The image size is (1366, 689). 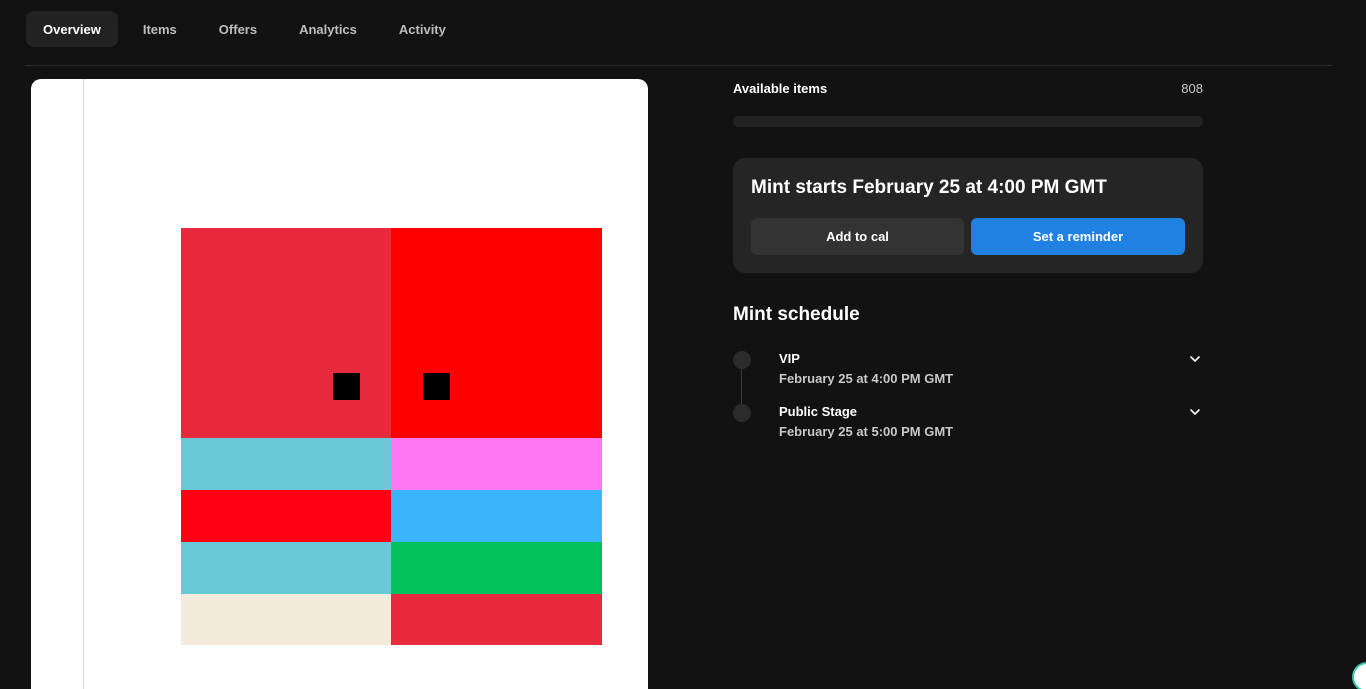 I want to click on tab-analytics: Analytics, so click(x=328, y=29).